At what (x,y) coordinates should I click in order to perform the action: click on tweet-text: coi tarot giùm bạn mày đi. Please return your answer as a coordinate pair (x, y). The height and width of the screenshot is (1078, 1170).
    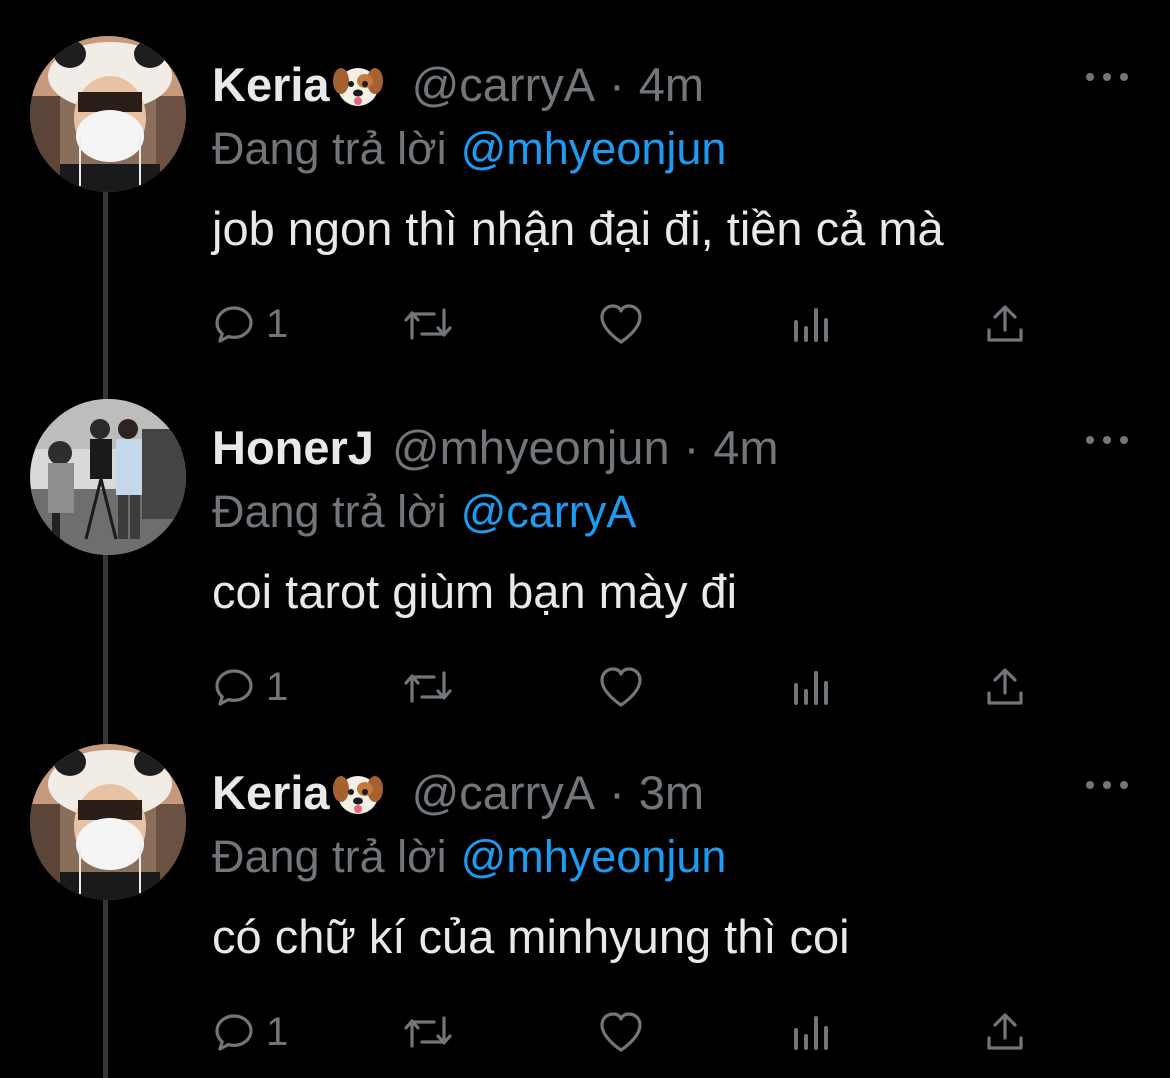
    Looking at the image, I should click on (475, 591).